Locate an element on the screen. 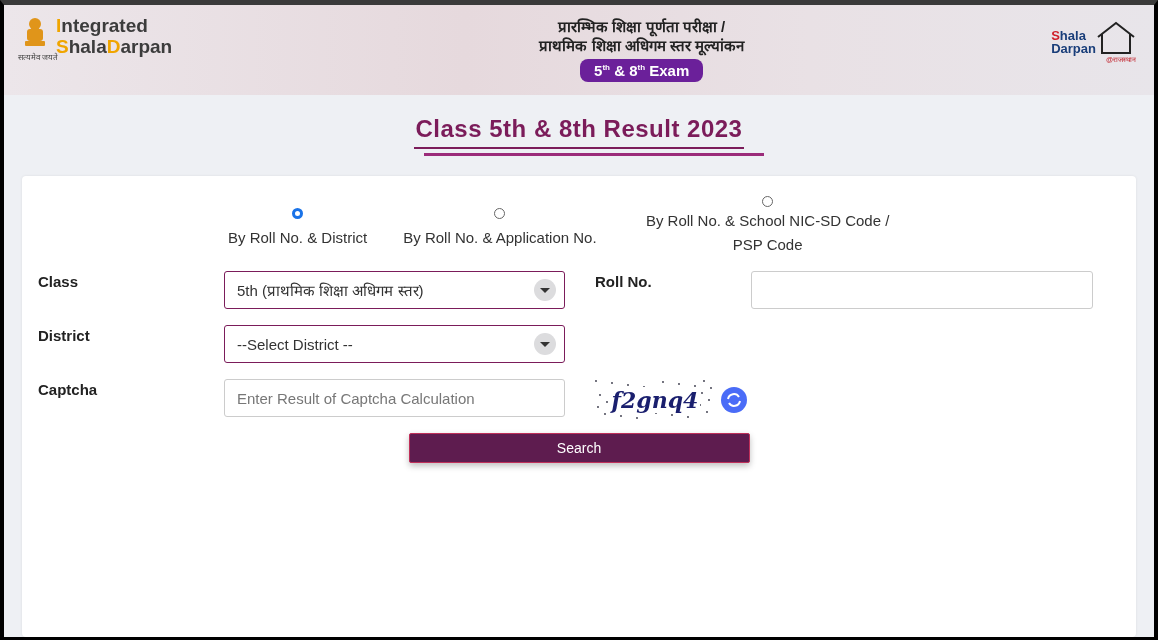  field-label: District is located at coordinates (64, 335).